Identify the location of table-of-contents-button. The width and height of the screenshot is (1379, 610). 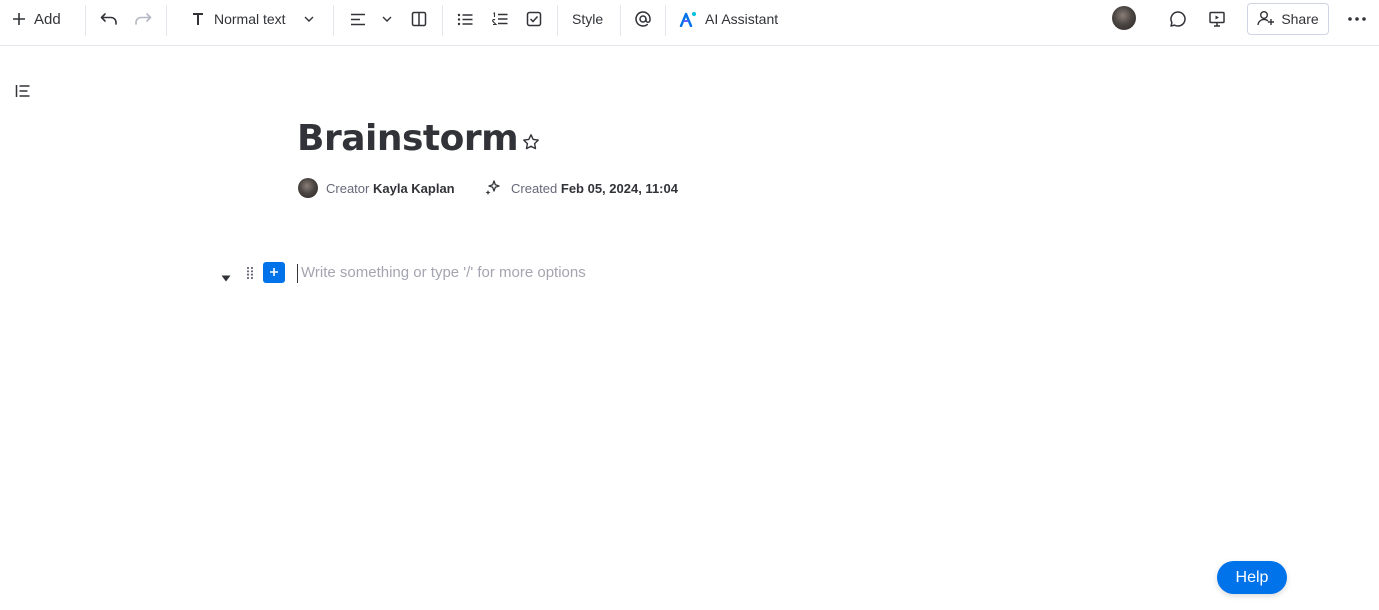
(23, 91).